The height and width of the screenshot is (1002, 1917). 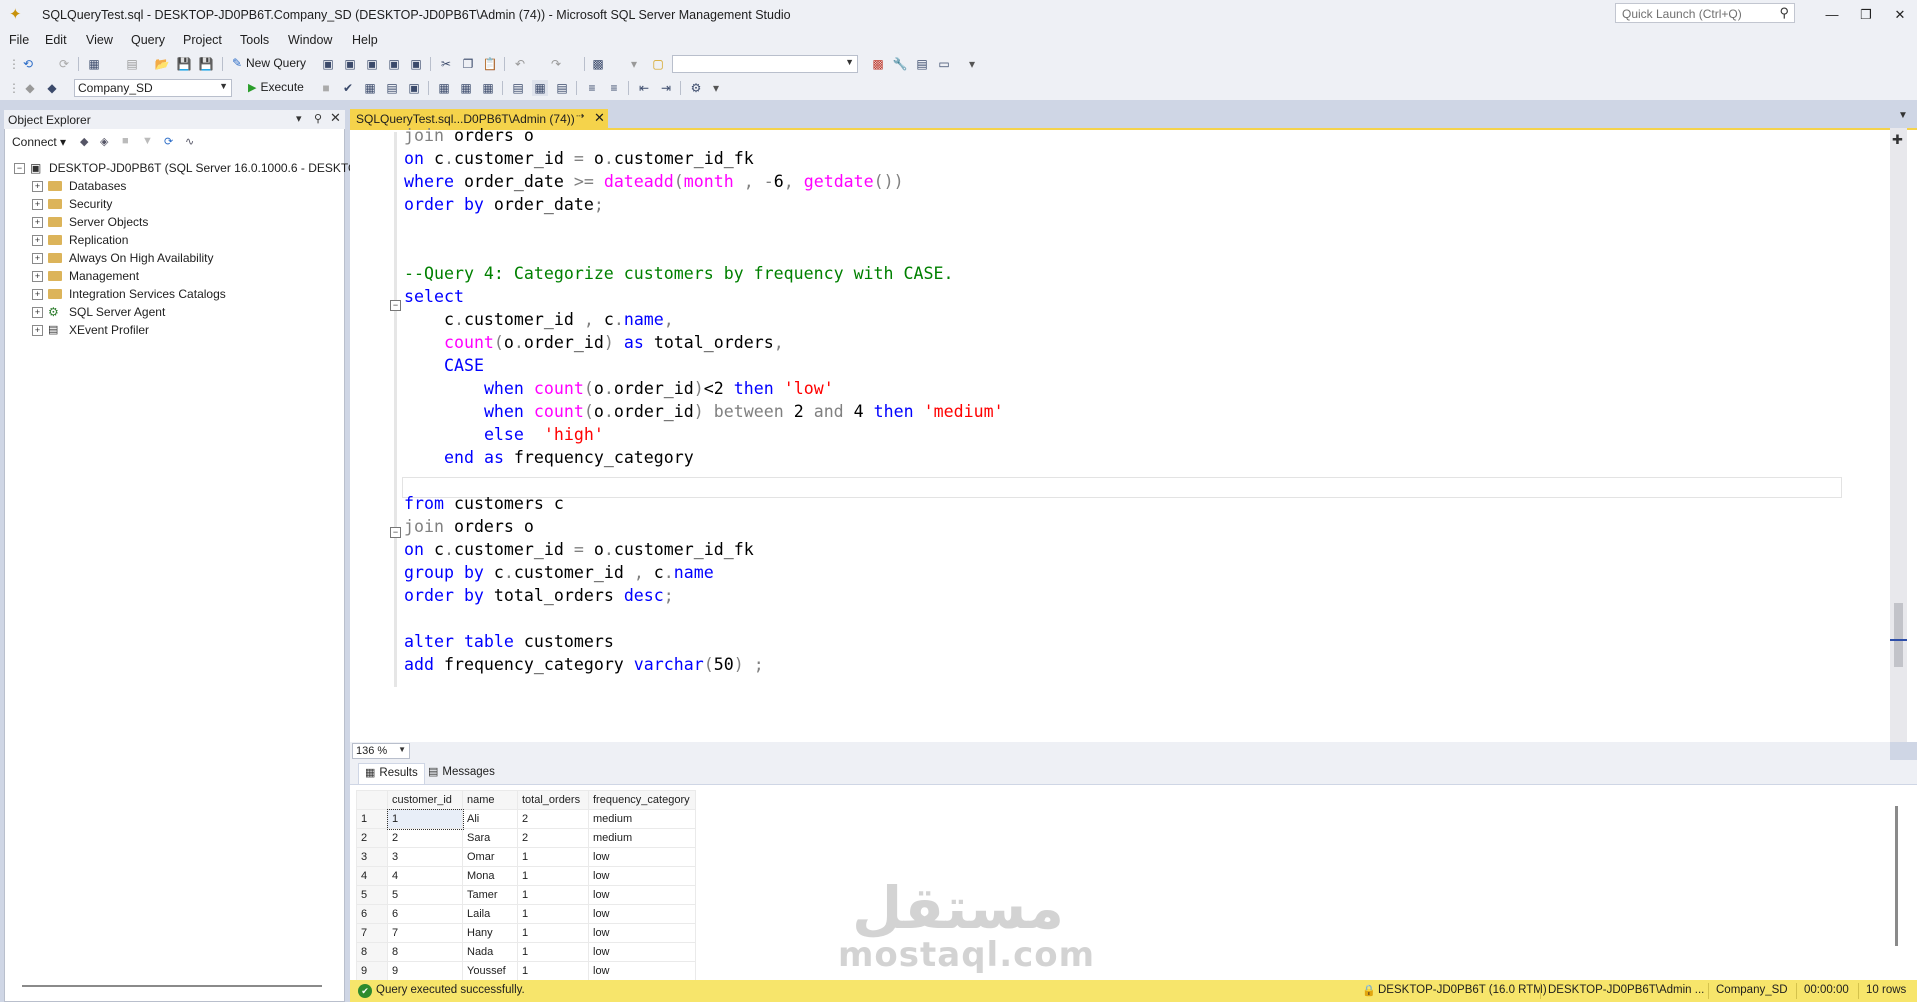 I want to click on change-connection-icon: ◆, so click(x=52, y=88).